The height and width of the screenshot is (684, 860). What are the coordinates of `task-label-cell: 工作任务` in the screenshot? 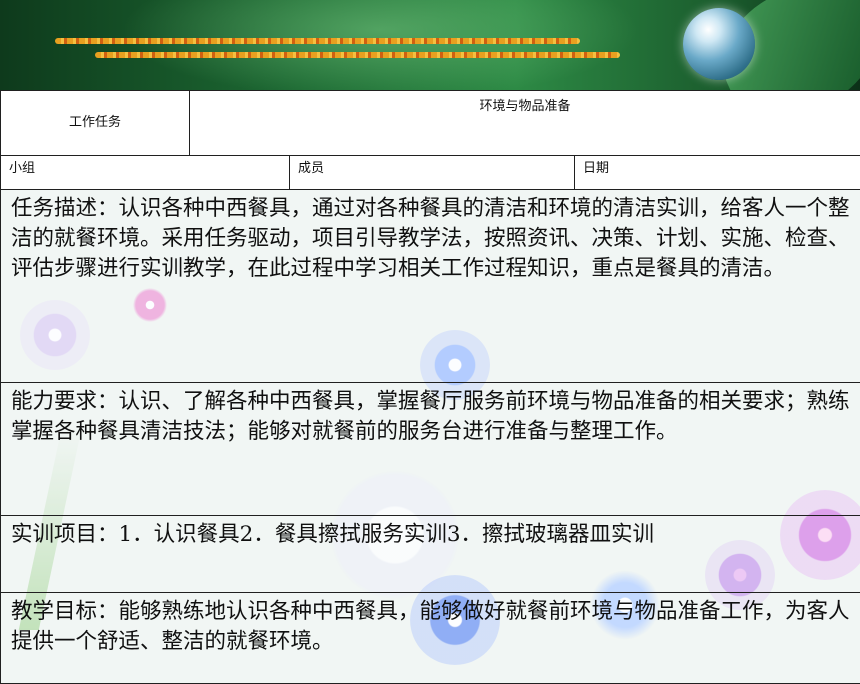 It's located at (95, 123).